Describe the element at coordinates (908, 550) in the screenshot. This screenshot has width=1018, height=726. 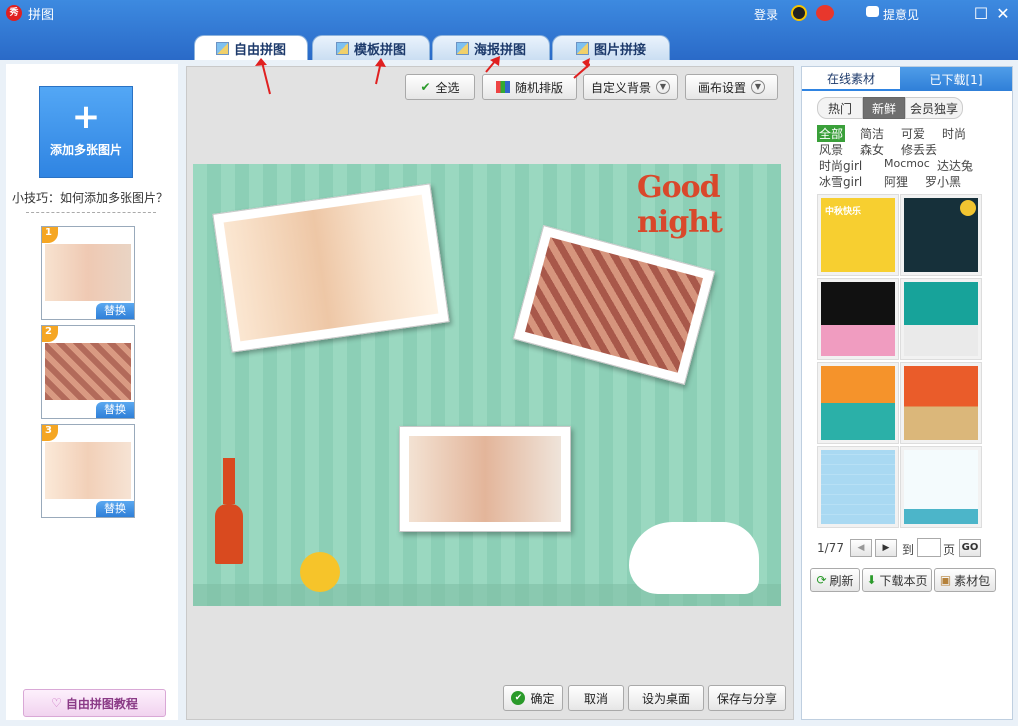
I see `goto-label: 到` at that location.